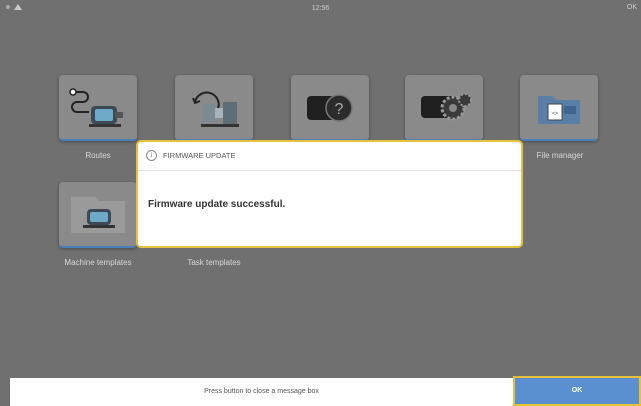 This screenshot has height=406, width=641. What do you see at coordinates (261, 392) in the screenshot?
I see `message-hint-bar: Press button to close a message box` at bounding box center [261, 392].